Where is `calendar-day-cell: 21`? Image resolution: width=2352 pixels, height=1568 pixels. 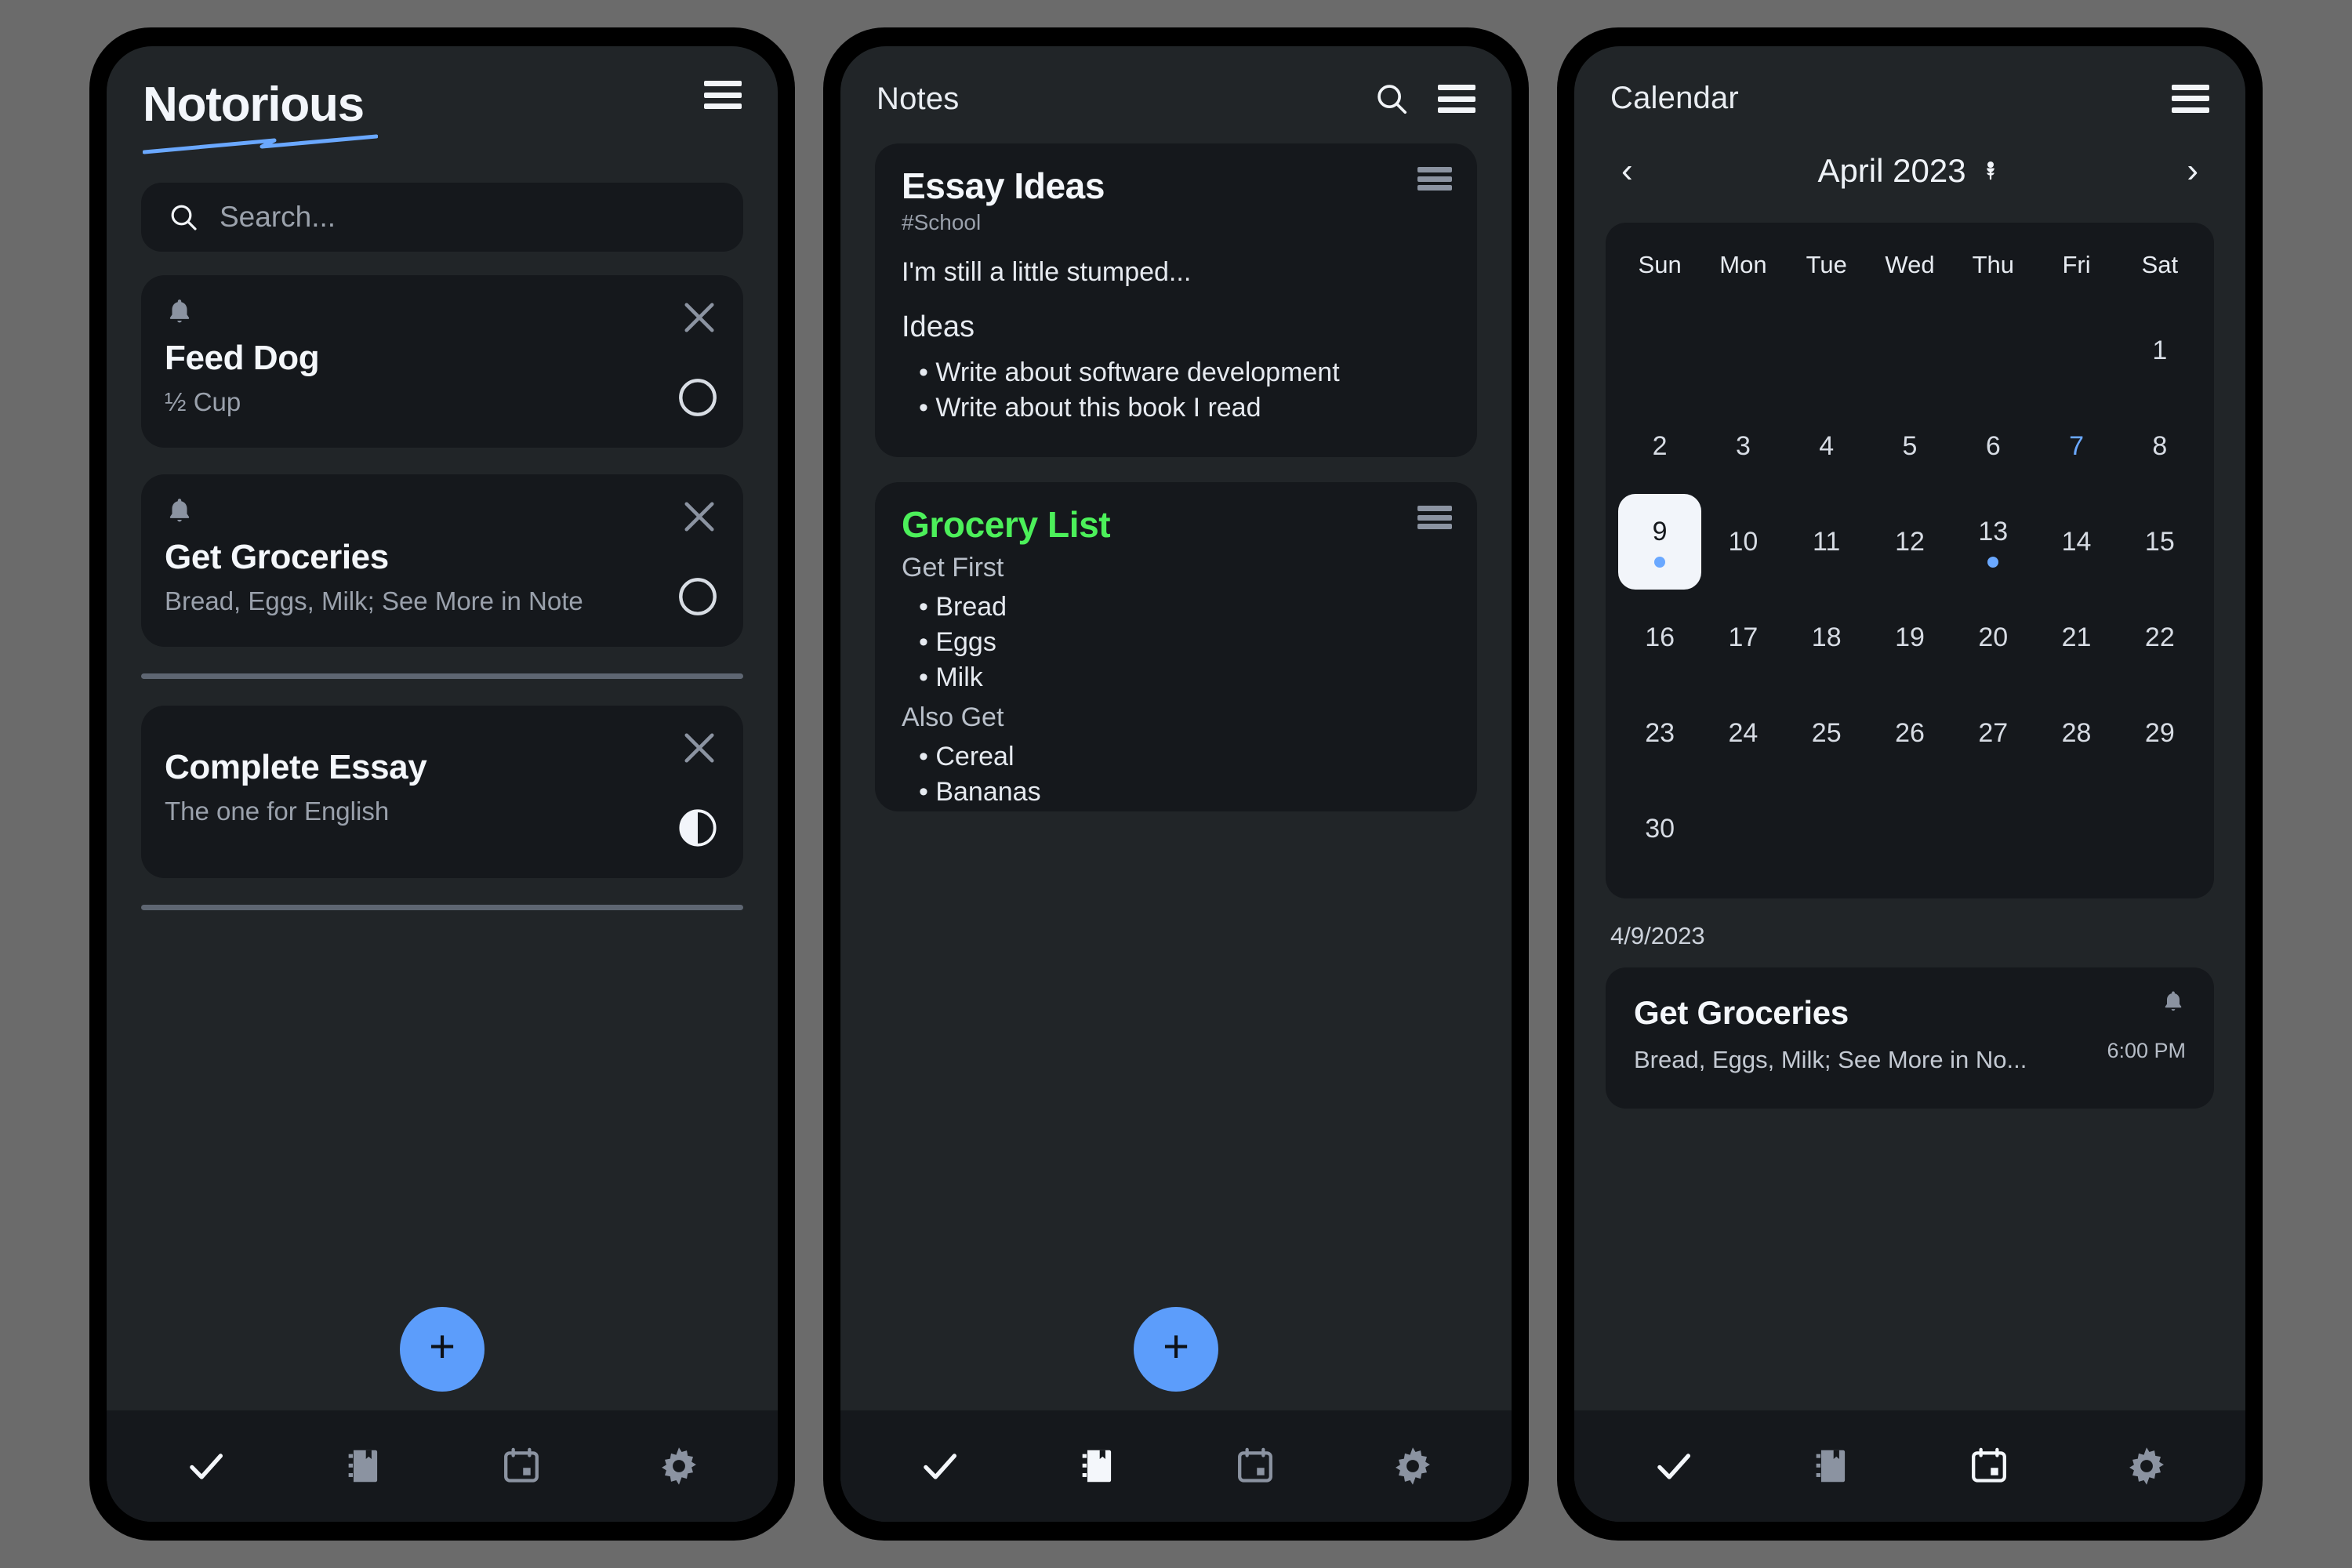 calendar-day-cell: 21 is located at coordinates (2076, 637).